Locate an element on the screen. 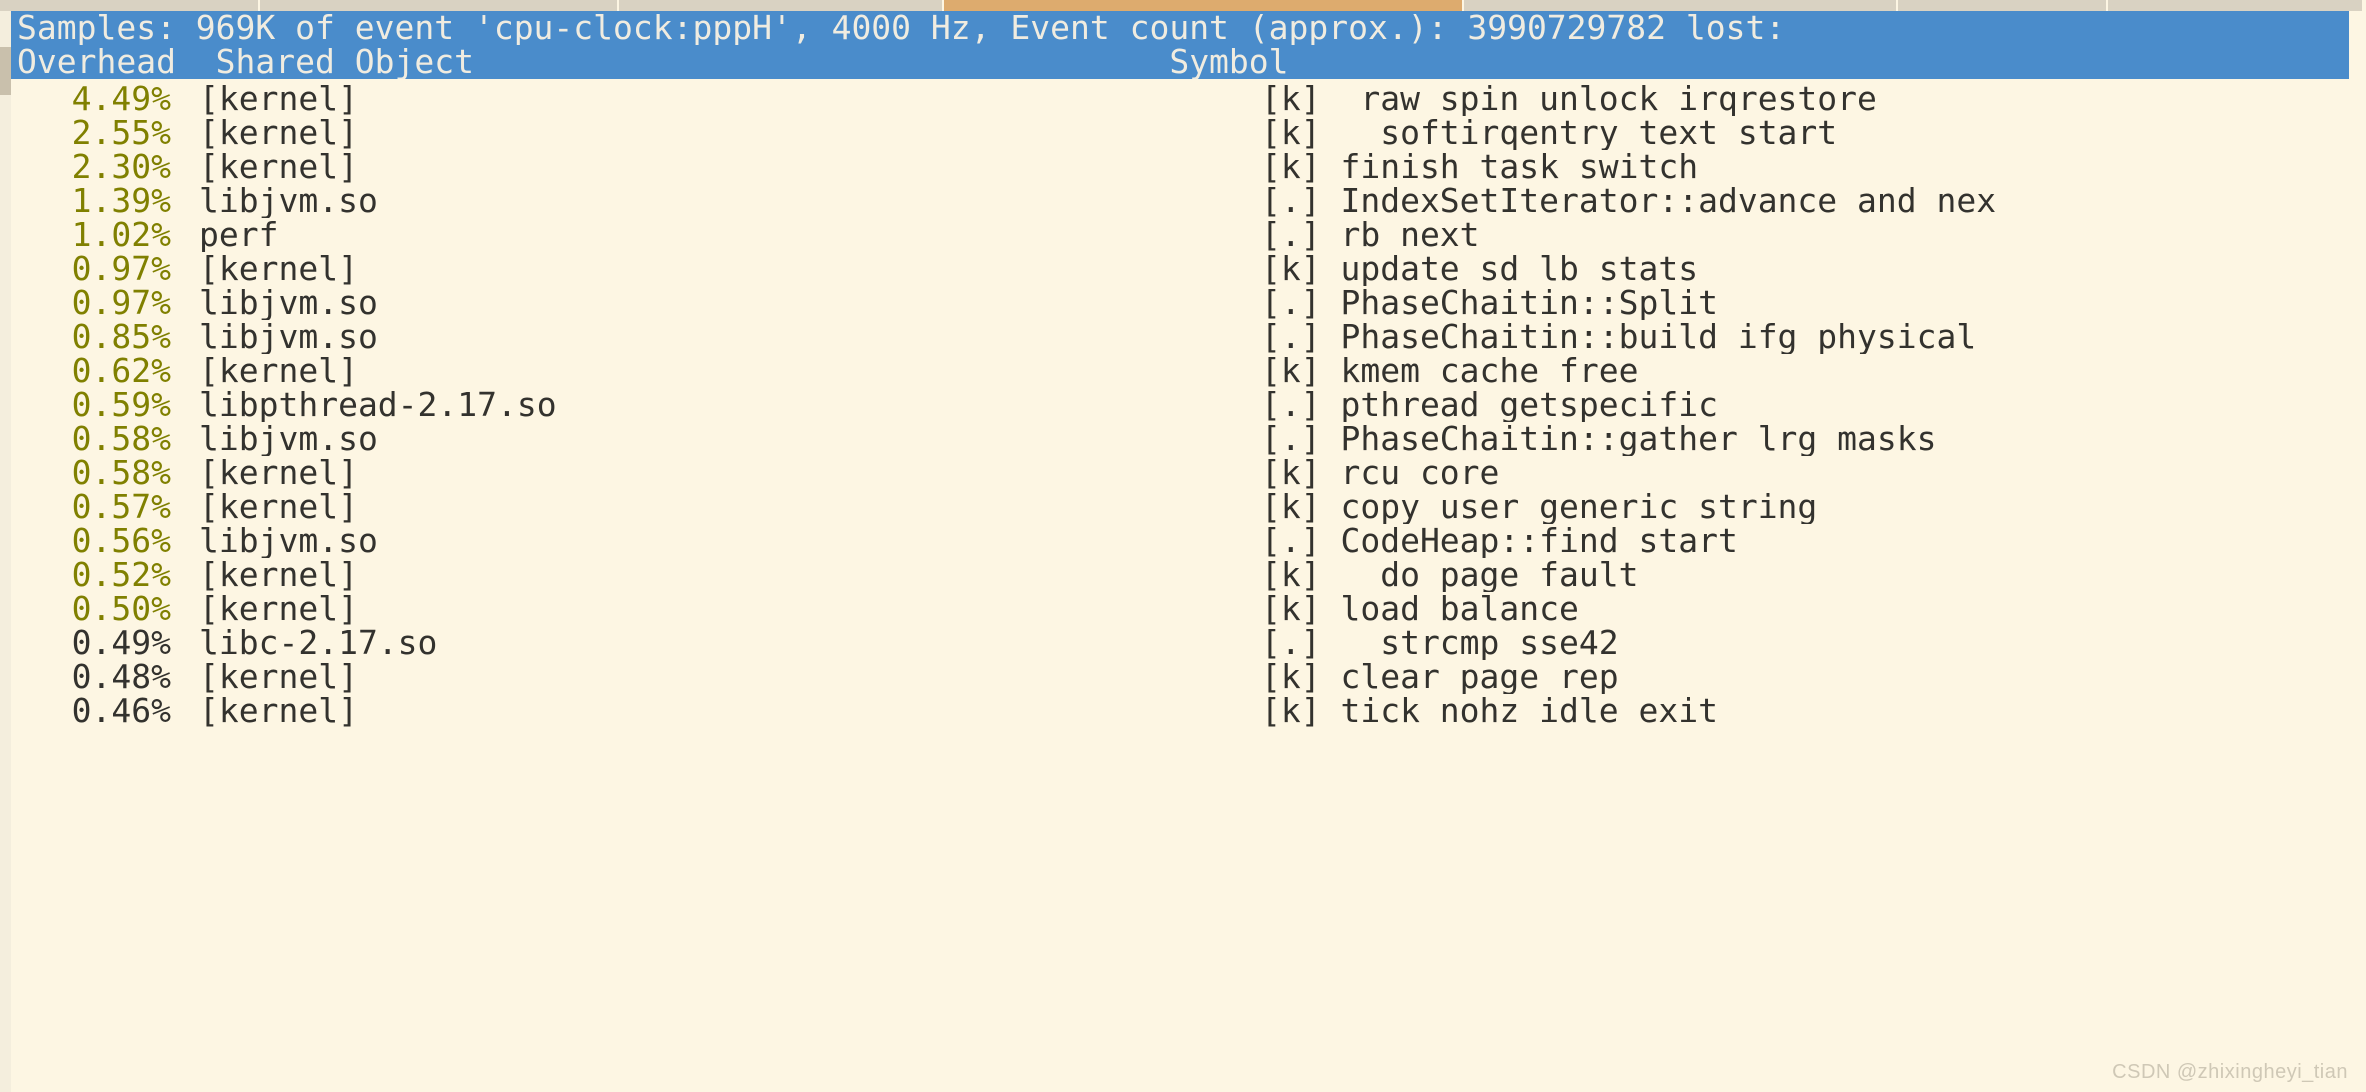 The height and width of the screenshot is (1092, 2366). column-header-row: Overhead Shared Object Symbol is located at coordinates (653, 62).